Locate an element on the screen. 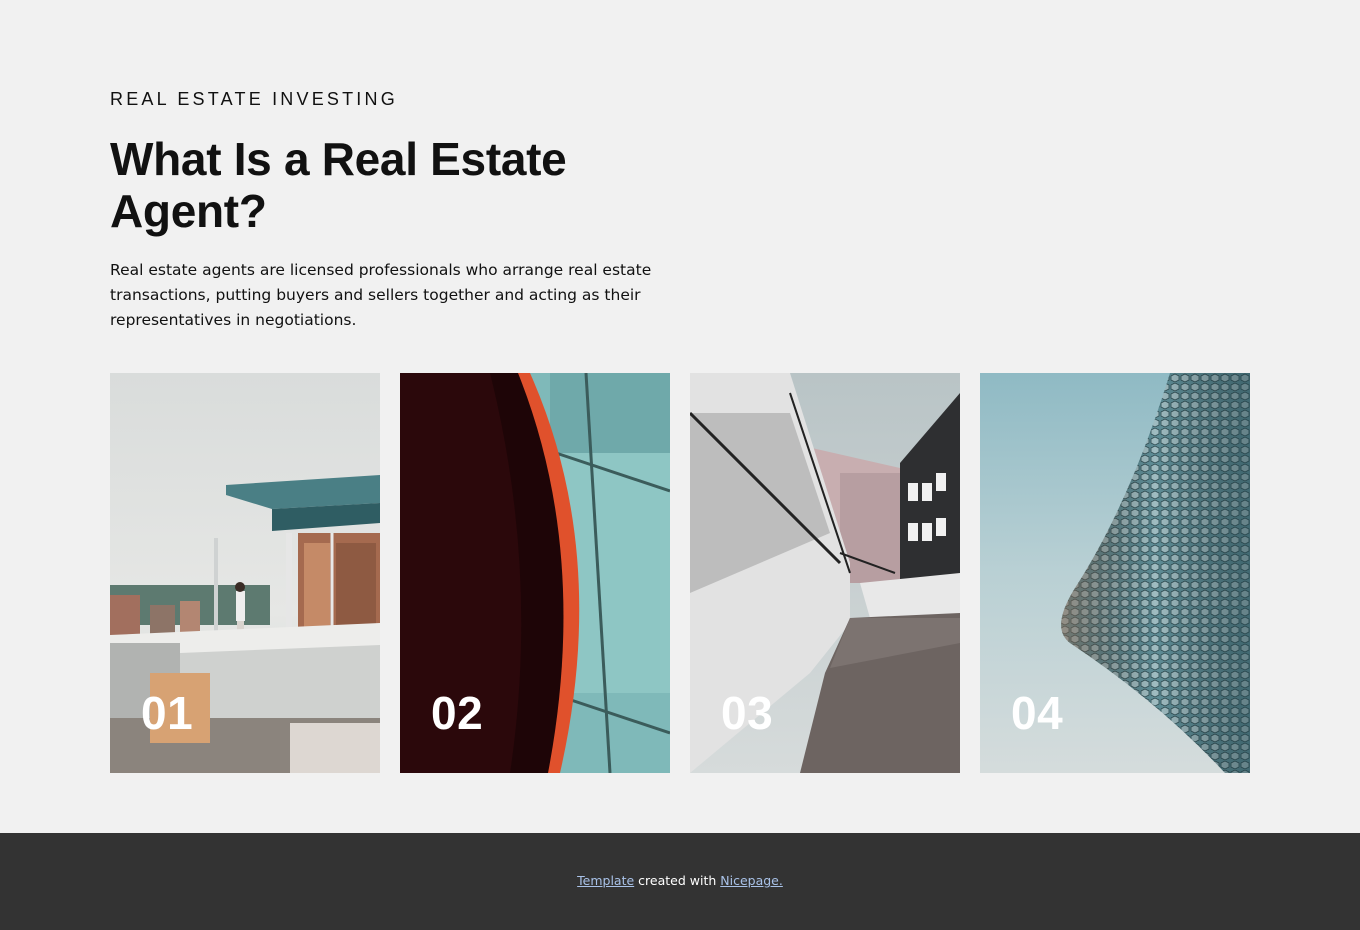 This screenshot has height=930, width=1360. image-card-3: 03 is located at coordinates (825, 573).